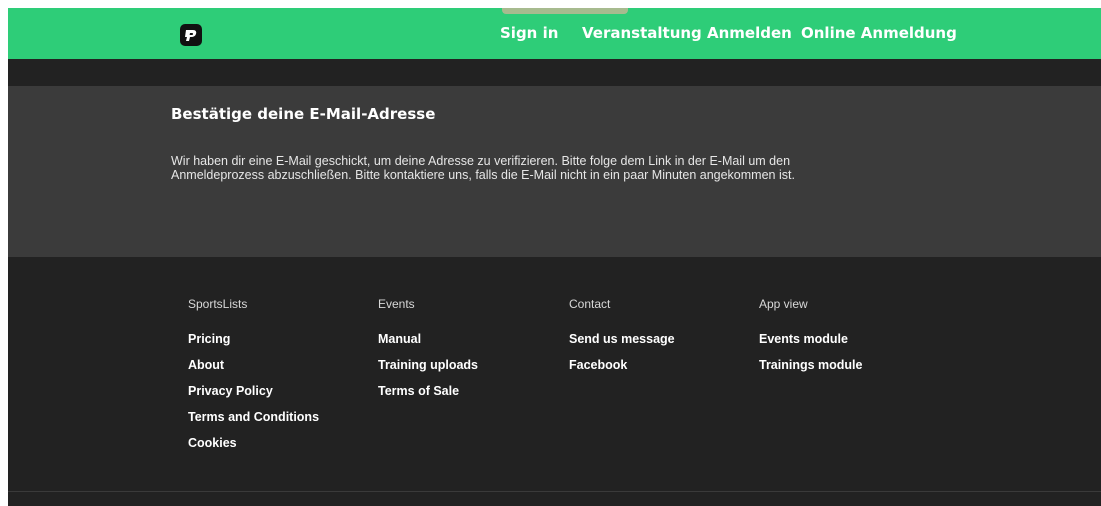 This screenshot has height=506, width=1101. What do you see at coordinates (473, 391) in the screenshot?
I see `footer-link-terms-of-sale: Terms of Sale` at bounding box center [473, 391].